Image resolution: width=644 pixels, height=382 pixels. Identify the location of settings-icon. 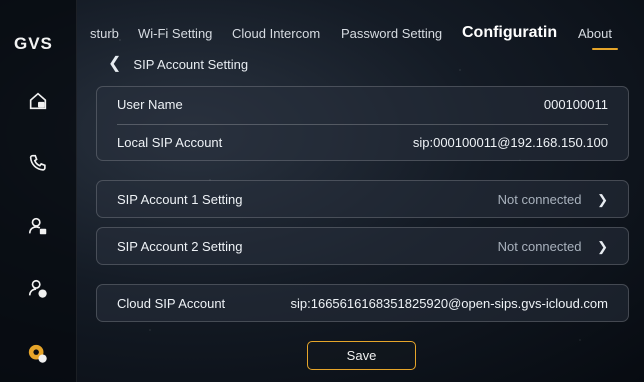
(38, 354).